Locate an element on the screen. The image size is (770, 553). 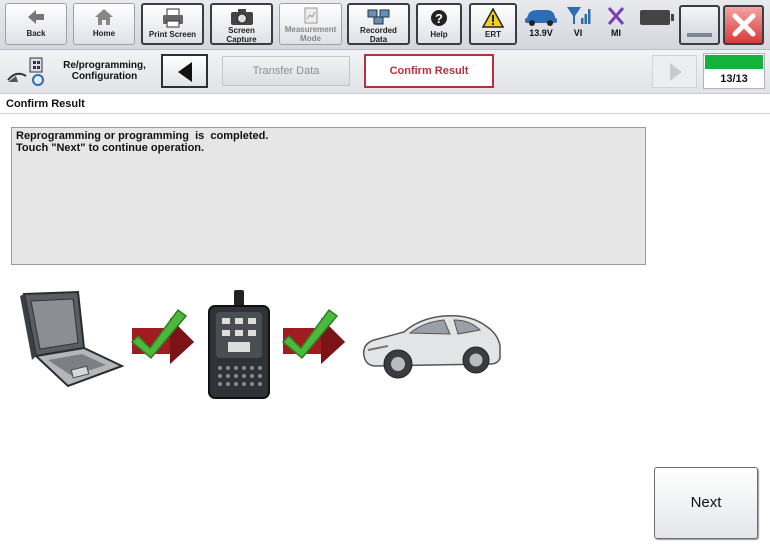
measurement-mode-button: Measurement Mode is located at coordinates (310, 24).